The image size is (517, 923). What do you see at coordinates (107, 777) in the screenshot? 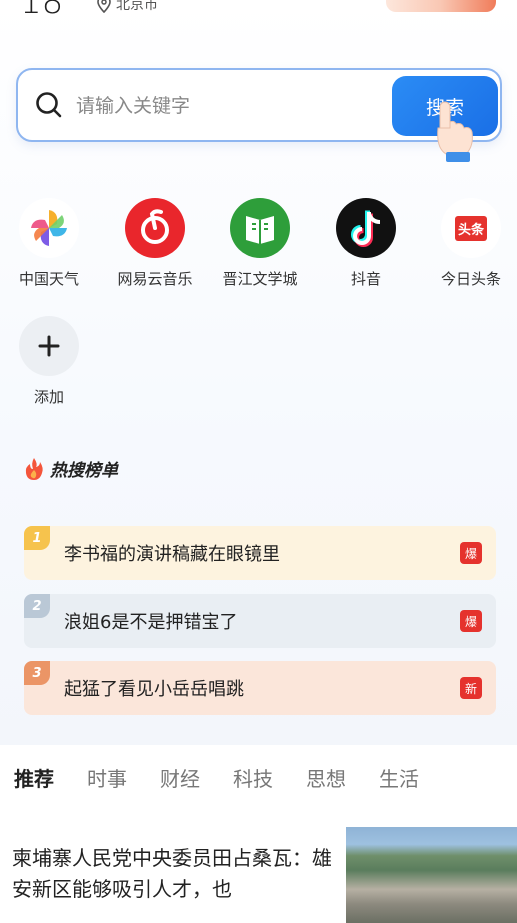
I see `tab-current-affairs: 时事` at bounding box center [107, 777].